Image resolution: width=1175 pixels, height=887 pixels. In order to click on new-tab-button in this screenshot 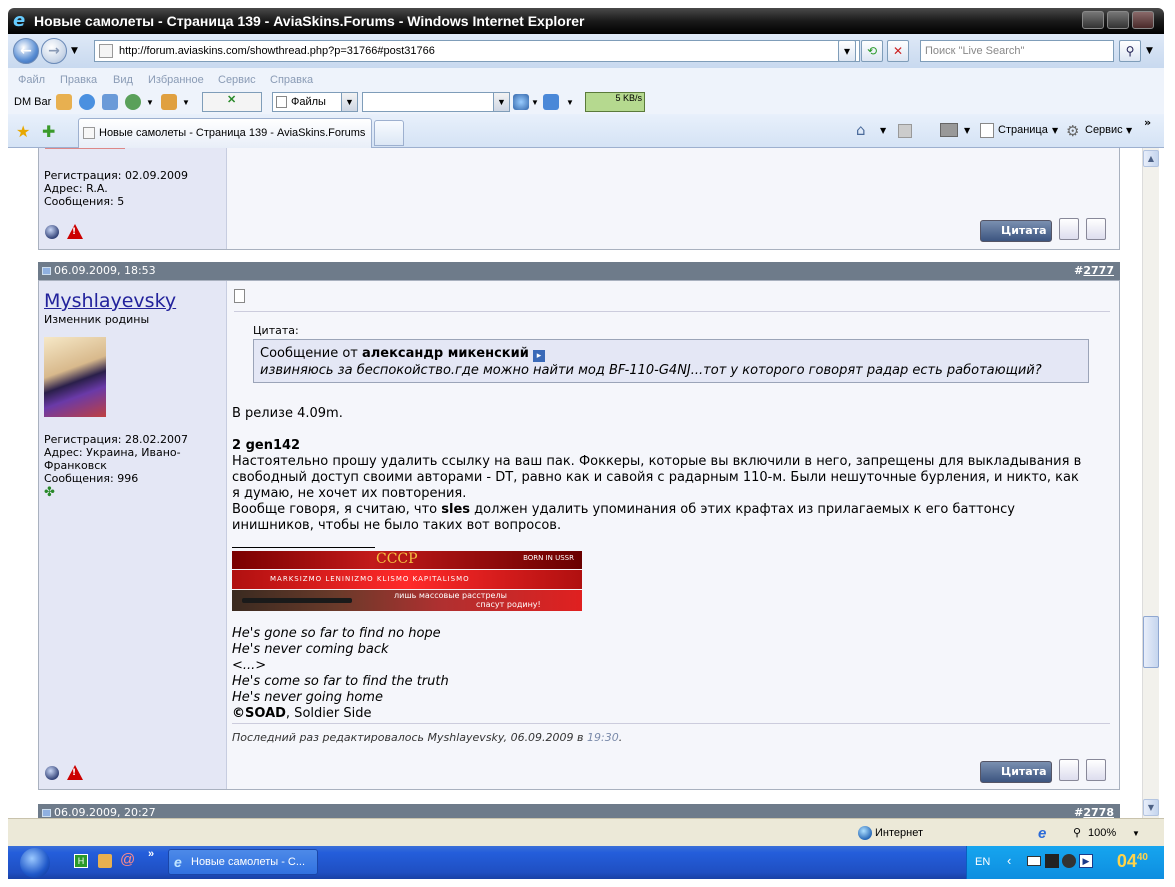, I will do `click(389, 133)`.